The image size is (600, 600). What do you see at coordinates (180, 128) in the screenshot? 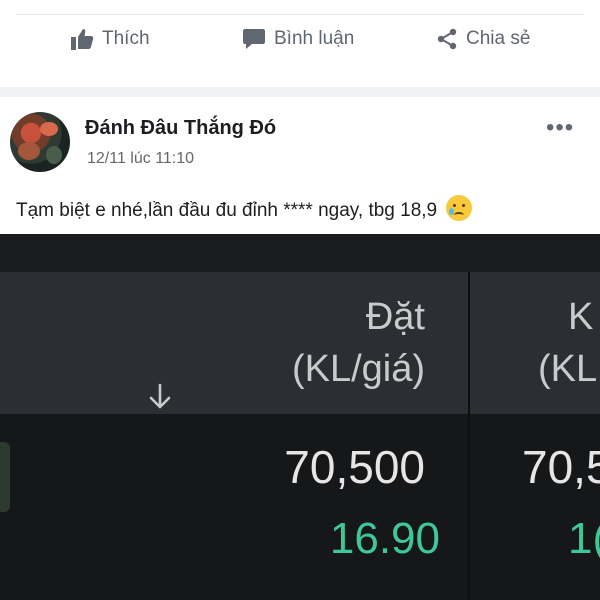
I see `author-name: Đánh Đâu Thắng Đó` at bounding box center [180, 128].